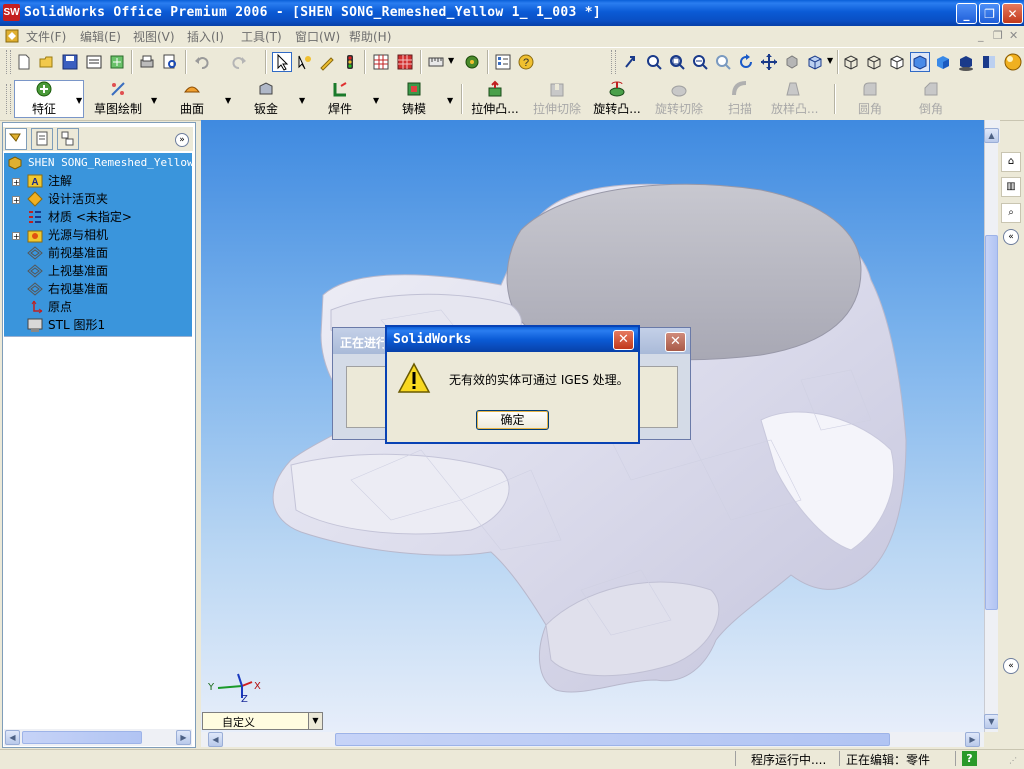 The image size is (1024, 769). What do you see at coordinates (202, 62) in the screenshot?
I see `undo-icon` at bounding box center [202, 62].